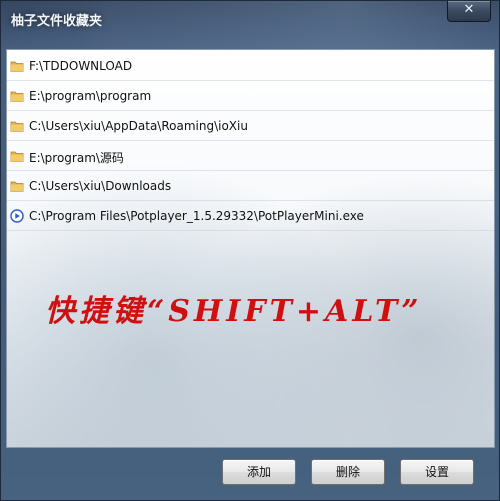 The width and height of the screenshot is (500, 501). I want to click on close-button: ✕, so click(469, 11).